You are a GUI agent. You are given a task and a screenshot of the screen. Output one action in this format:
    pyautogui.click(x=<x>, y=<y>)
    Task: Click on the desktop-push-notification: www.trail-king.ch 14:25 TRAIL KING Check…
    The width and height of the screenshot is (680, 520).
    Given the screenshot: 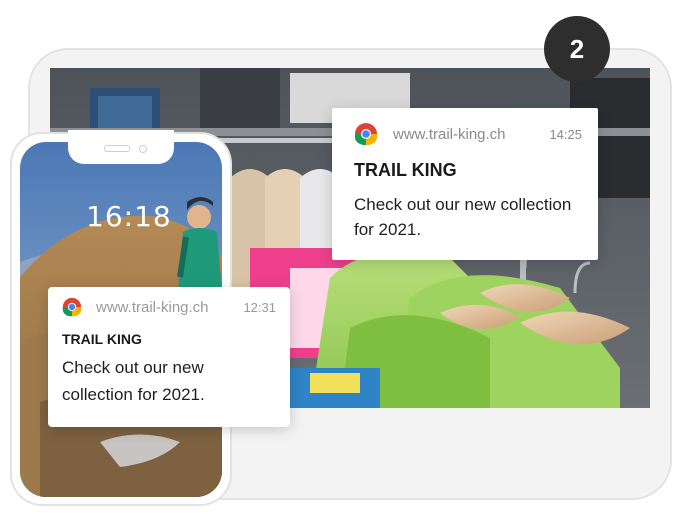 What is the action you would take?
    pyautogui.click(x=465, y=184)
    